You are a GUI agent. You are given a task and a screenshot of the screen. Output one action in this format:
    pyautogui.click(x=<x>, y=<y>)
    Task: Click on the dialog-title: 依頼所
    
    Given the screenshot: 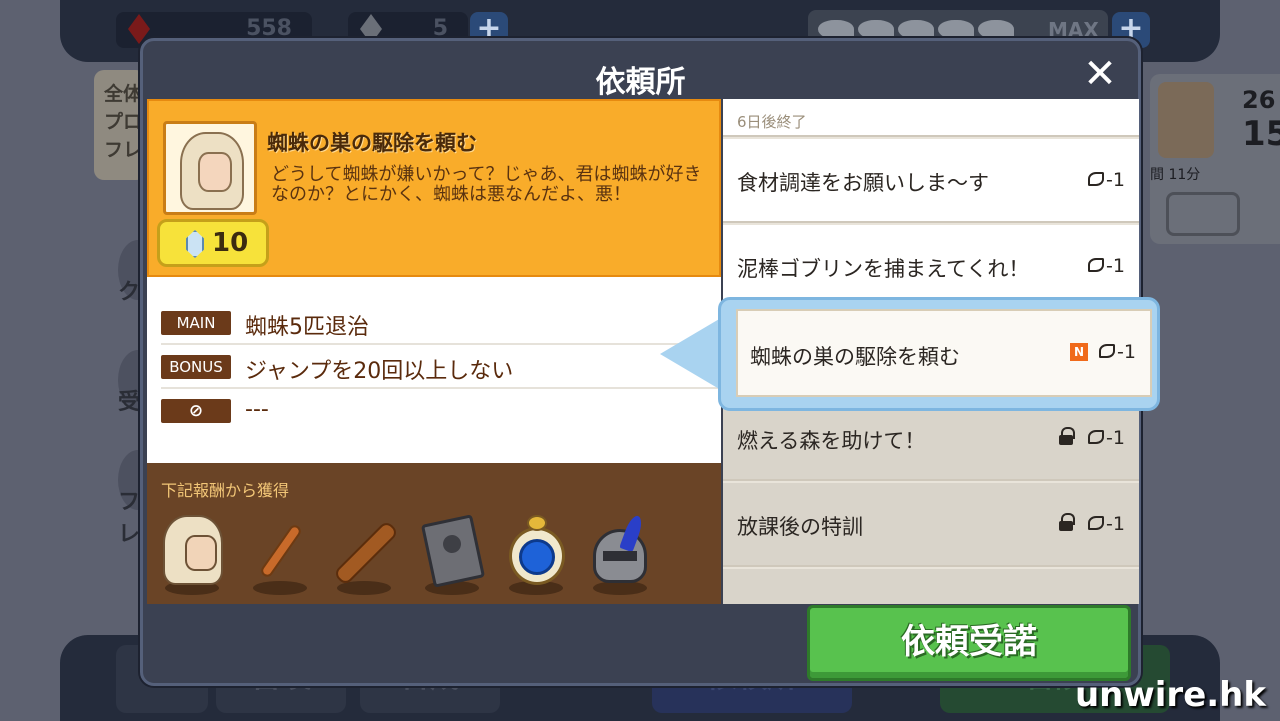 What is the action you would take?
    pyautogui.click(x=640, y=82)
    